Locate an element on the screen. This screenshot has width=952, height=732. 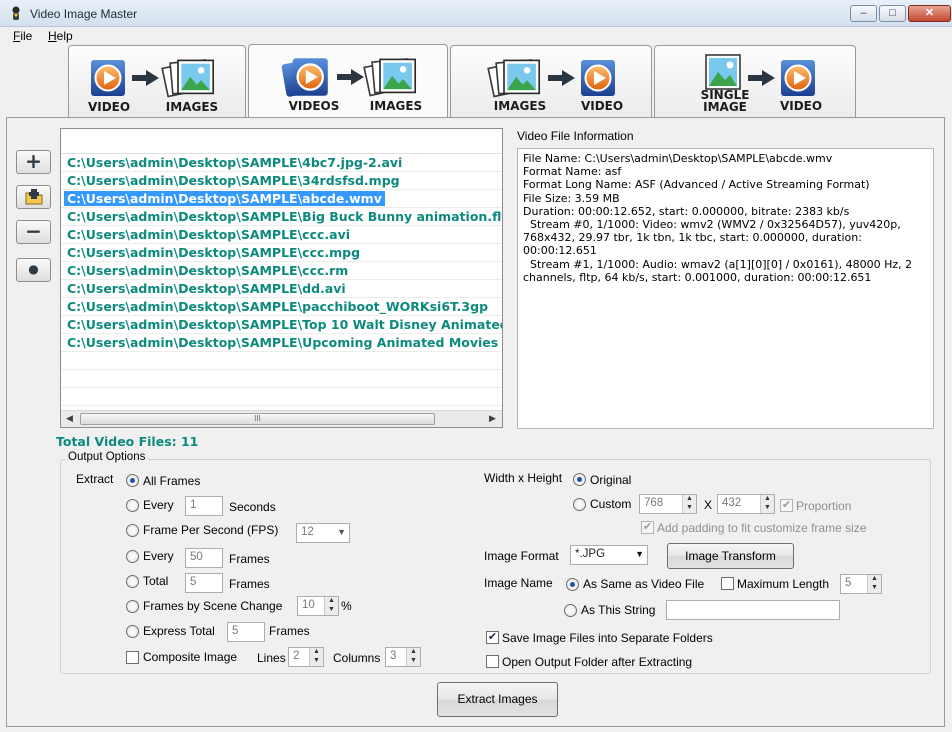
lines-value: 2 is located at coordinates (296, 656).